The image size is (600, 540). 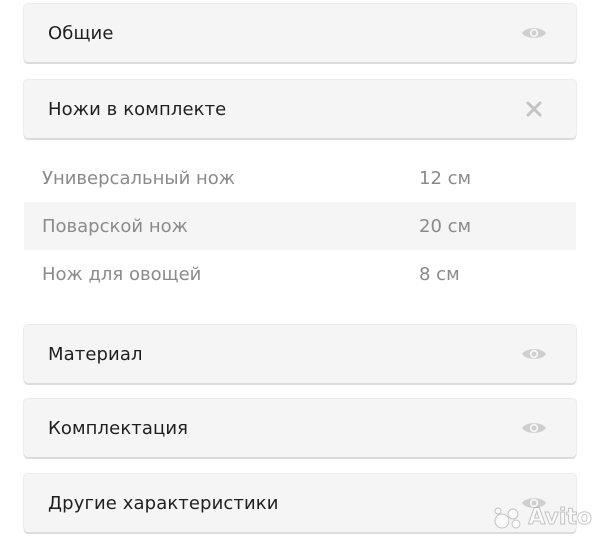 I want to click on spec-value: 8 см, so click(x=439, y=274).